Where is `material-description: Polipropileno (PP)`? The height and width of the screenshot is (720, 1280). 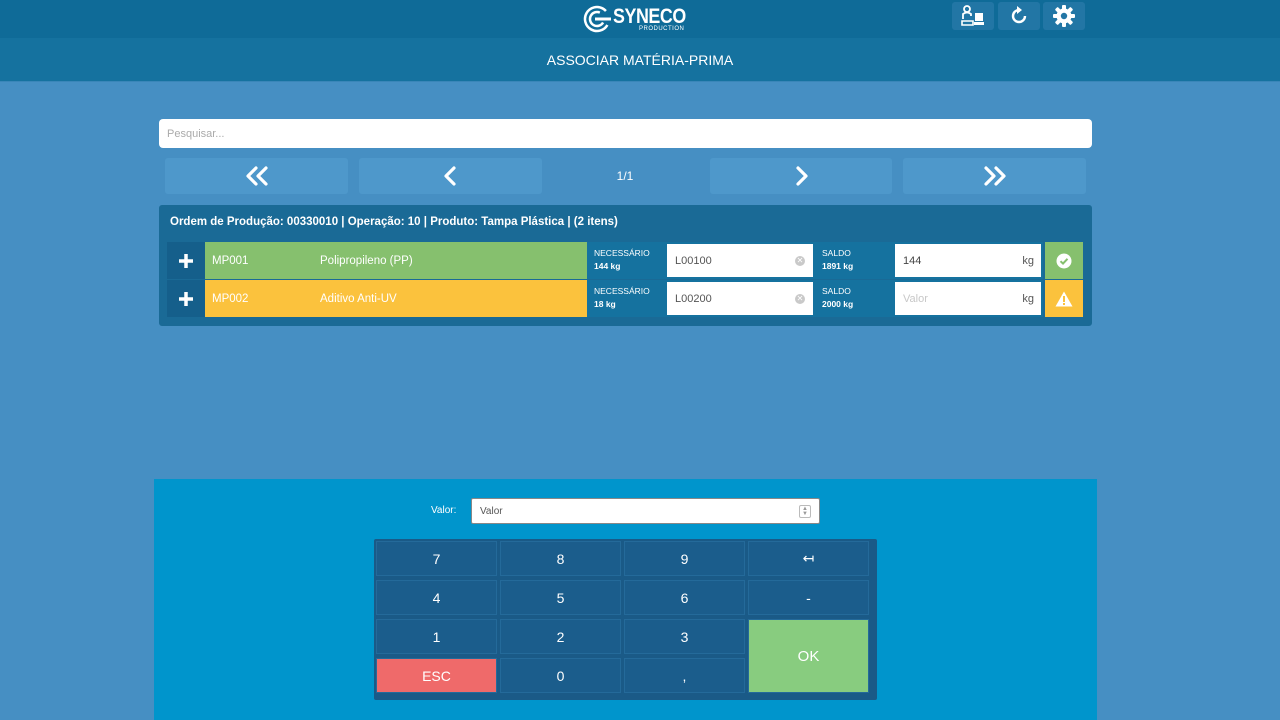
material-description: Polipropileno (PP) is located at coordinates (366, 260).